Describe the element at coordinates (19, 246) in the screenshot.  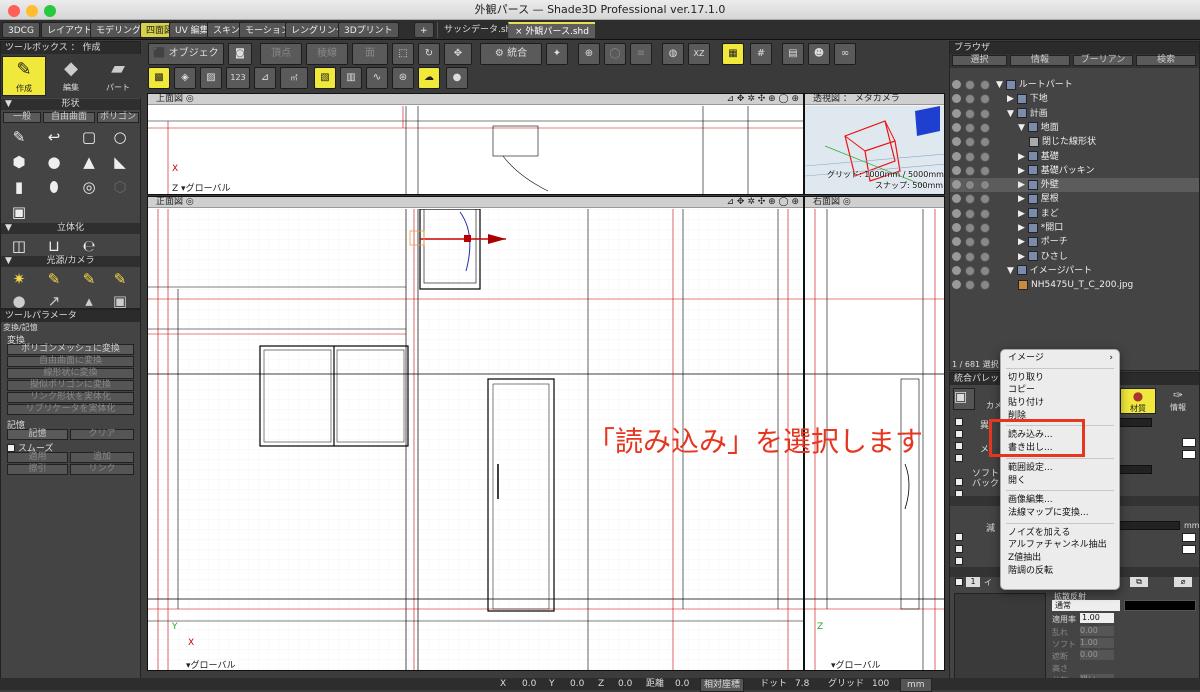
I see `revolve-icon: ◫` at that location.